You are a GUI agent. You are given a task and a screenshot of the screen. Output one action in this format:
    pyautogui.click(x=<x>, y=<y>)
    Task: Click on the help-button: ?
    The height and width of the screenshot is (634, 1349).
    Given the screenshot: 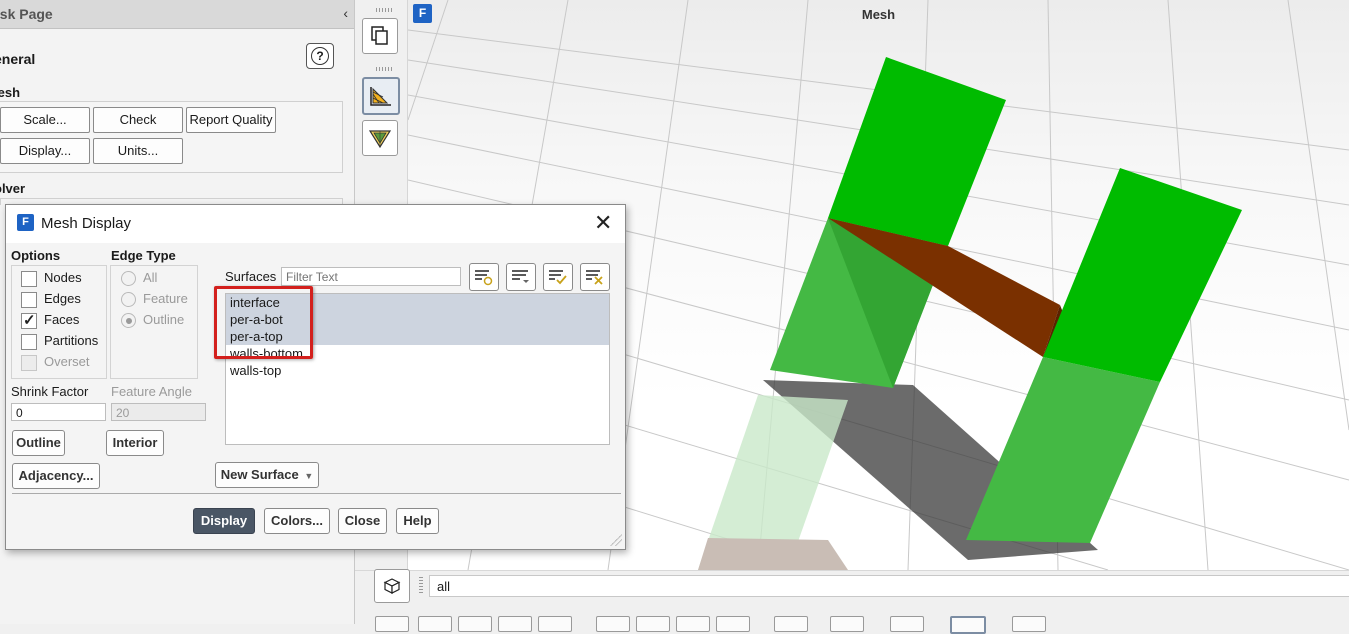 What is the action you would take?
    pyautogui.click(x=320, y=56)
    